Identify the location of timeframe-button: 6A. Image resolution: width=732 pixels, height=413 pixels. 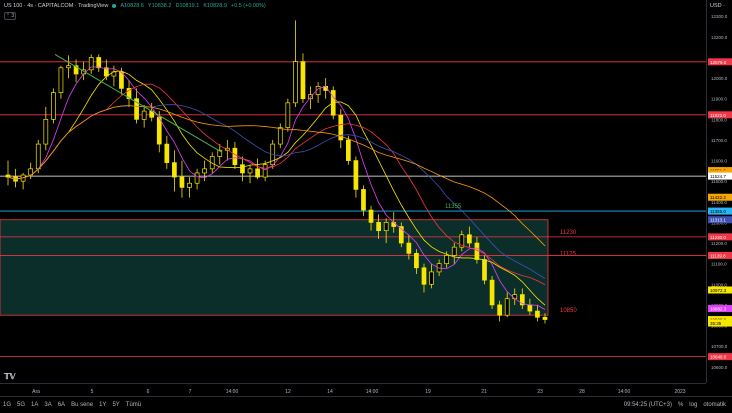
(61, 405).